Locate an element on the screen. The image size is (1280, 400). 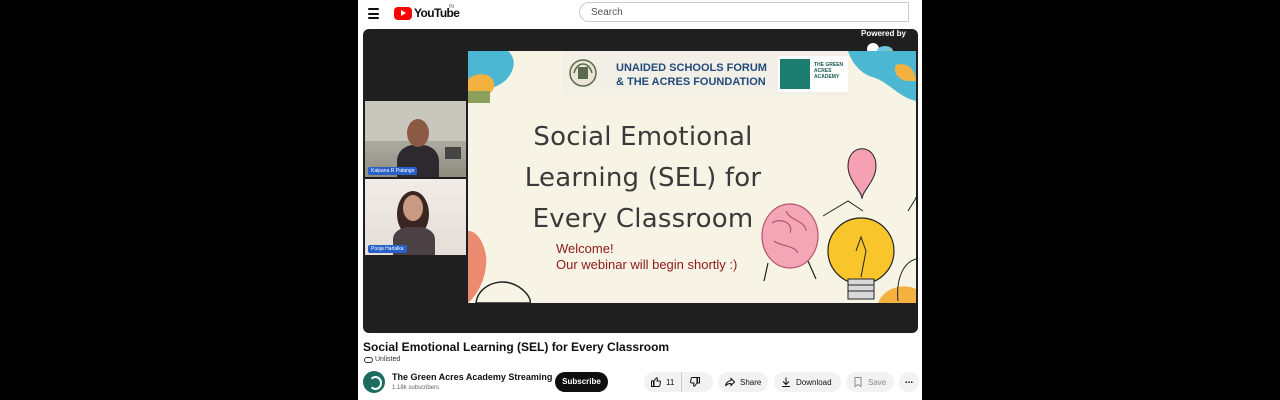
download-button: Download is located at coordinates (807, 382).